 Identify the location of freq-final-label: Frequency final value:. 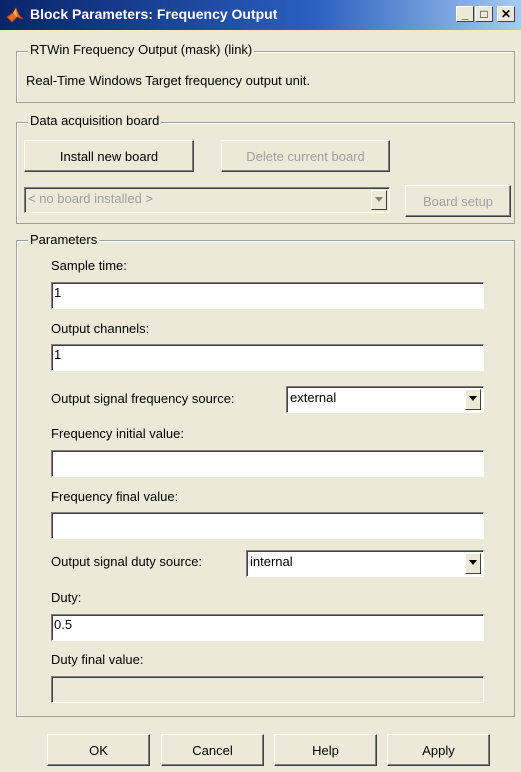
(115, 496).